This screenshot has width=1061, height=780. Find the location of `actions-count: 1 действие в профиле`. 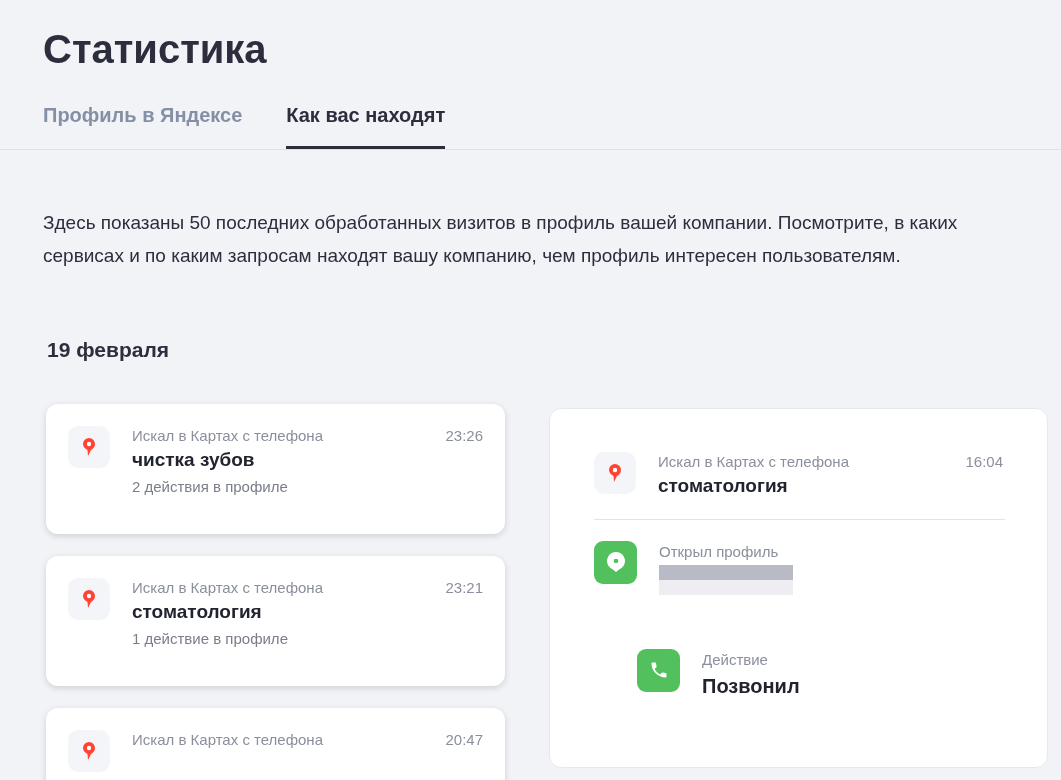

actions-count: 1 действие в профиле is located at coordinates (210, 638).